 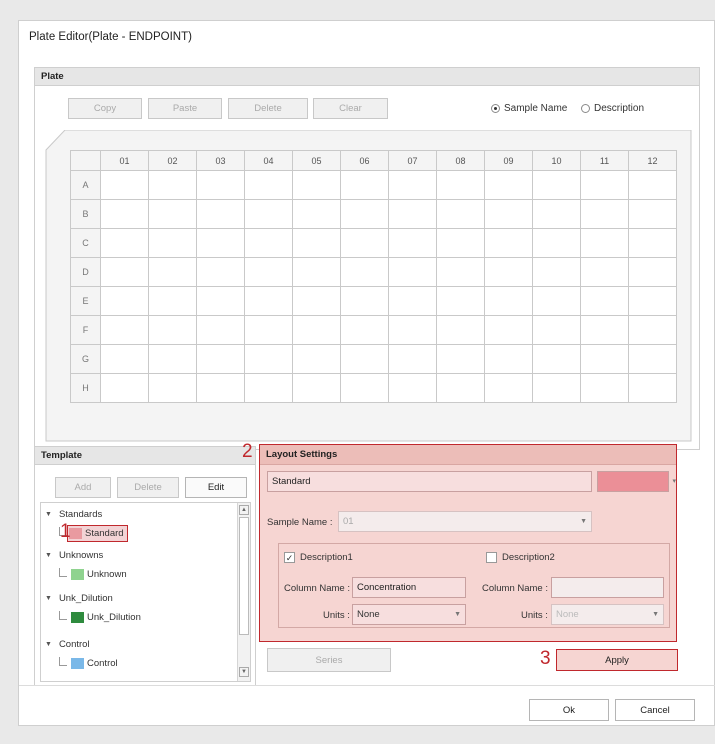 I want to click on column-header: 09, so click(x=508, y=160).